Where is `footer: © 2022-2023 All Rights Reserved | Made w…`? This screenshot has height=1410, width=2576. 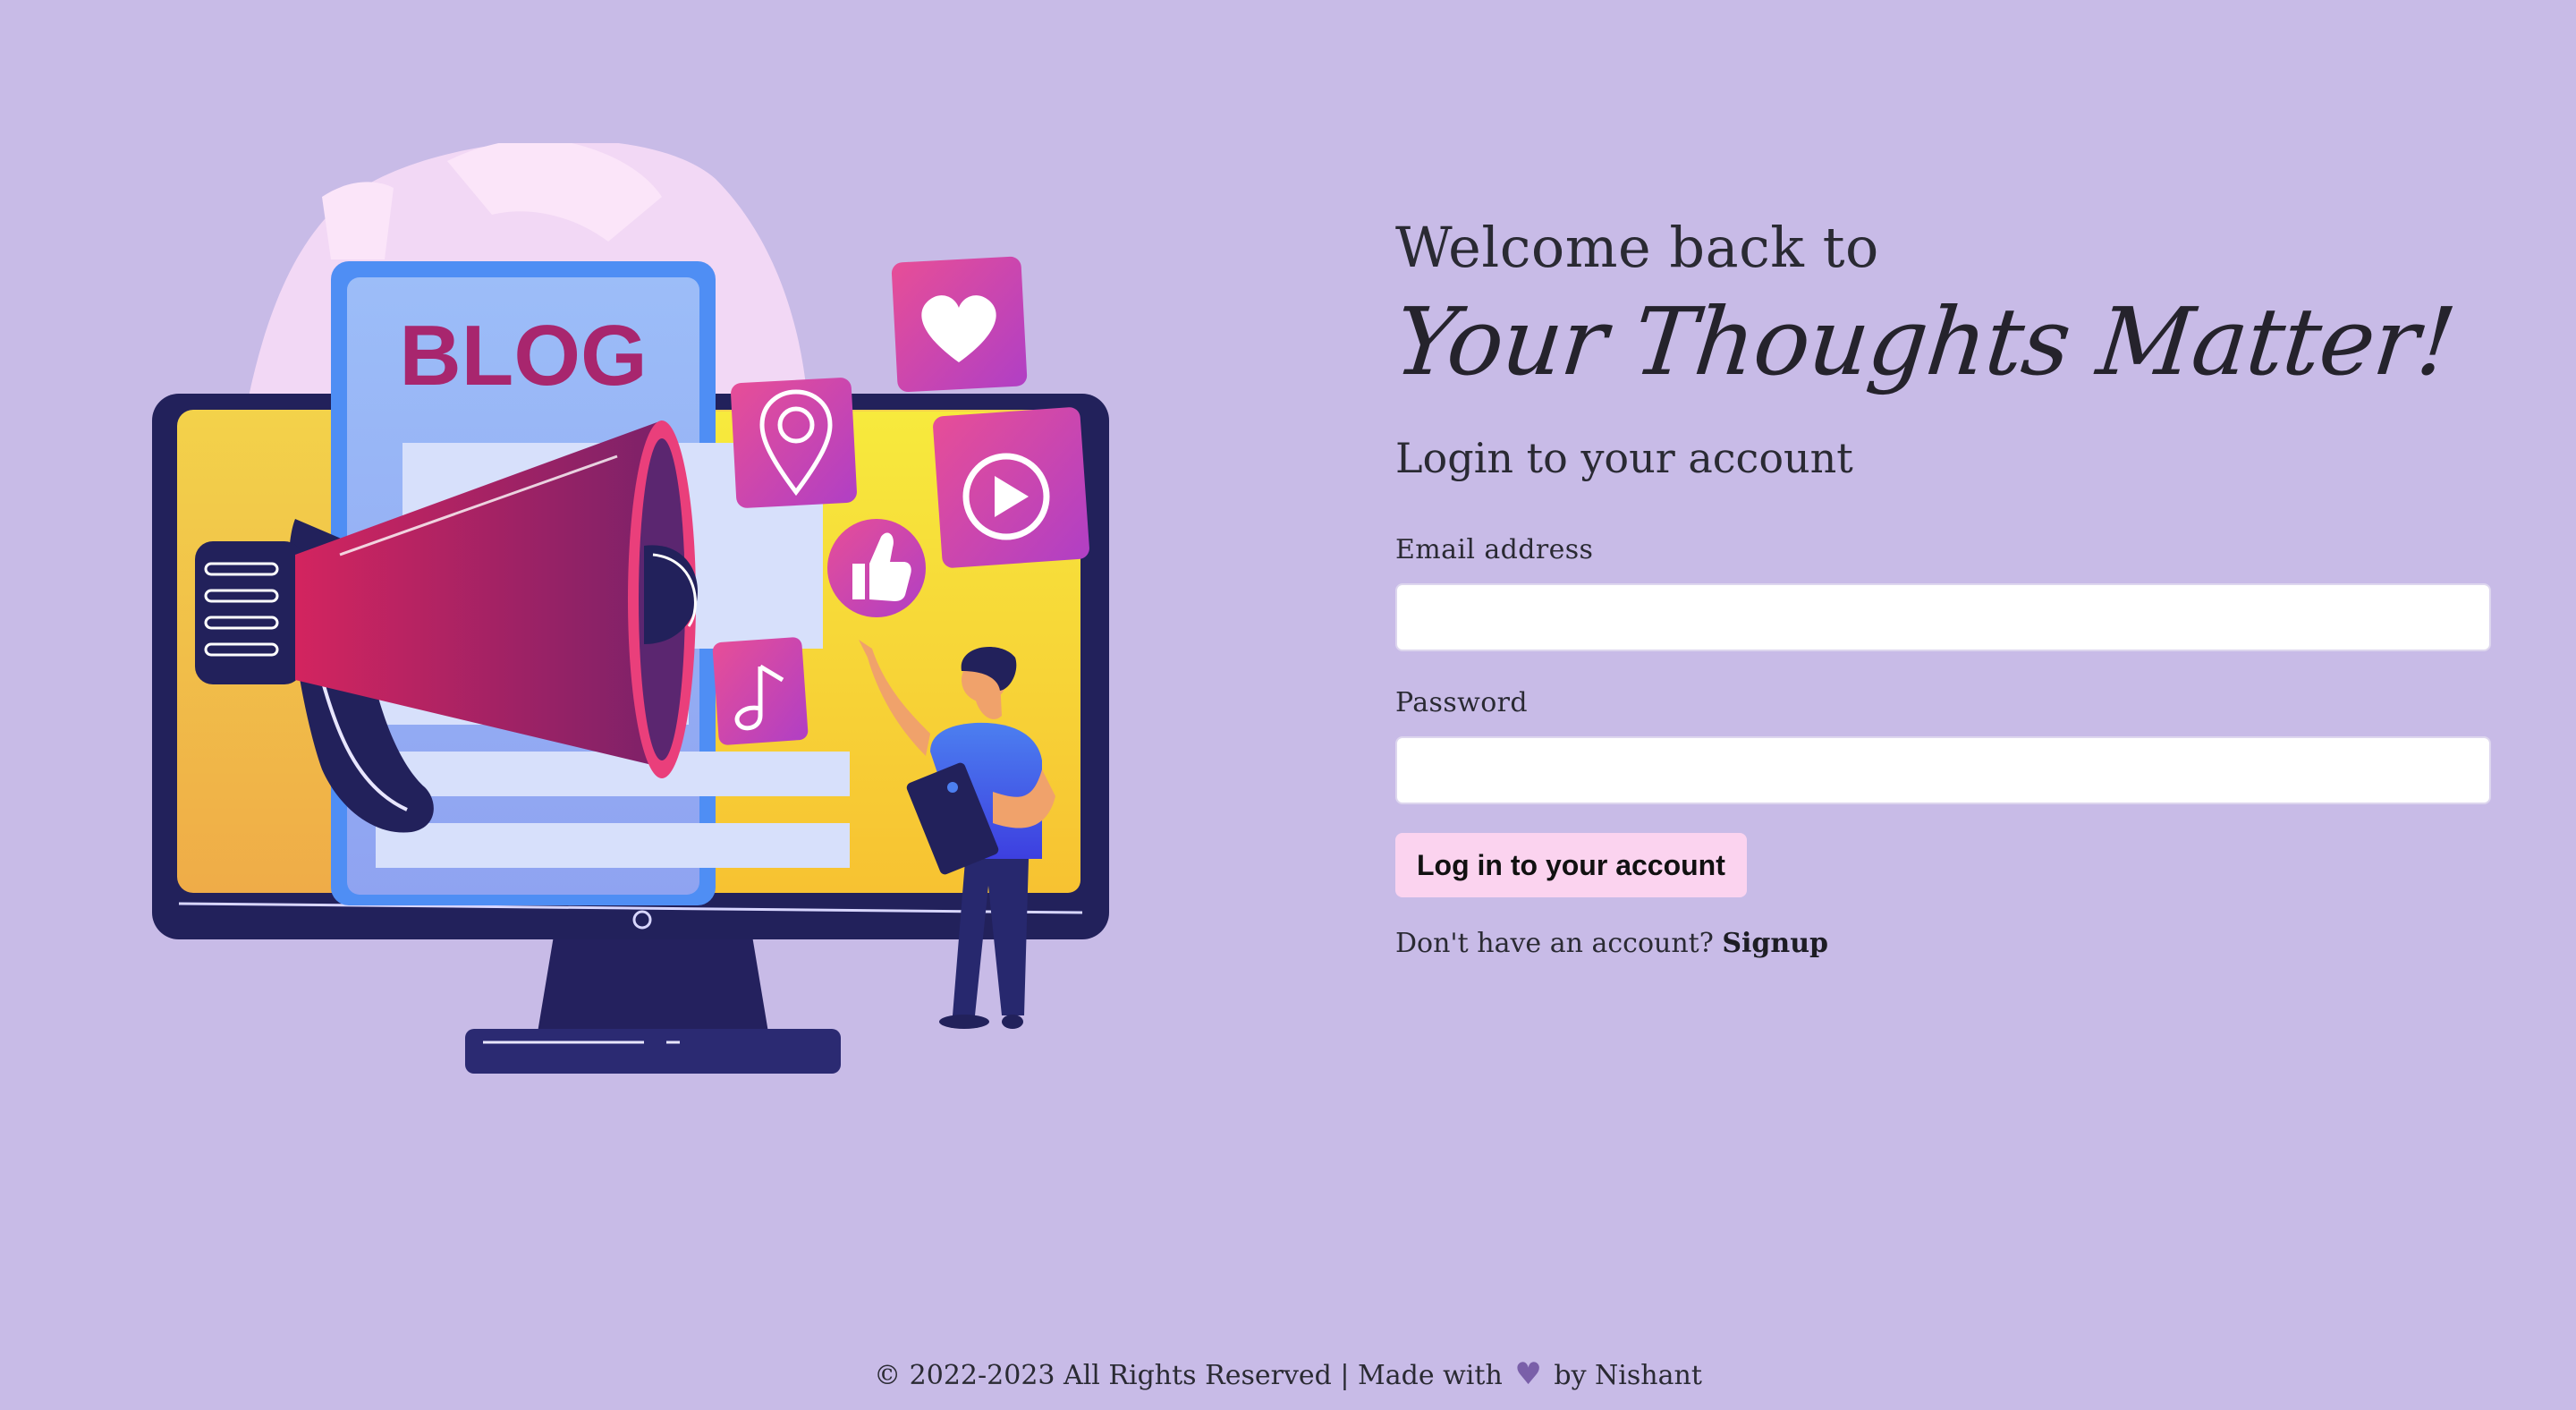 footer: © 2022-2023 All Rights Reserved | Made w… is located at coordinates (1288, 1374).